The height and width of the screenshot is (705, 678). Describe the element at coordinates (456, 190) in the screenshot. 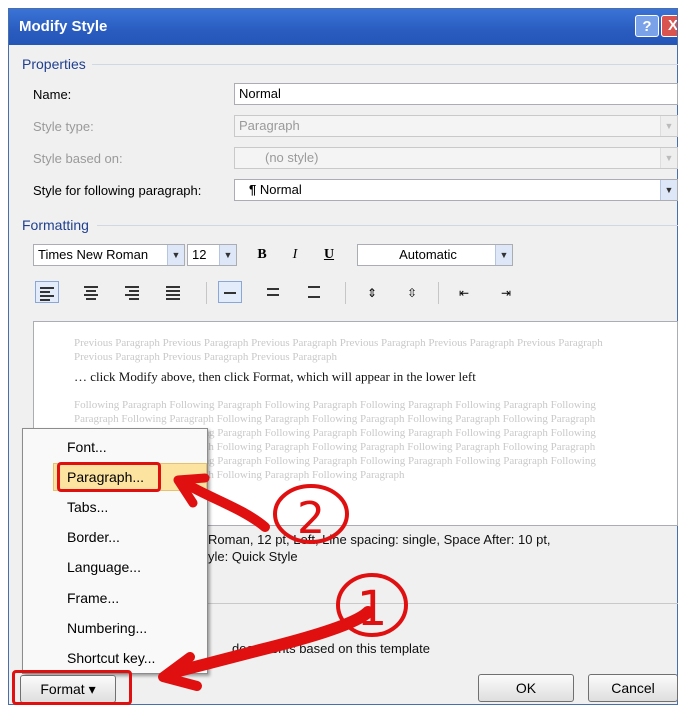

I see `following-paragraph-select: ¶ Normal ▼` at that location.